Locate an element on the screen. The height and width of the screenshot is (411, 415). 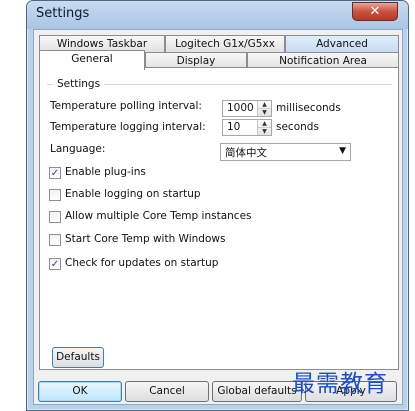
polling-interval-spinner: 1000 ▲ ▼ is located at coordinates (247, 108).